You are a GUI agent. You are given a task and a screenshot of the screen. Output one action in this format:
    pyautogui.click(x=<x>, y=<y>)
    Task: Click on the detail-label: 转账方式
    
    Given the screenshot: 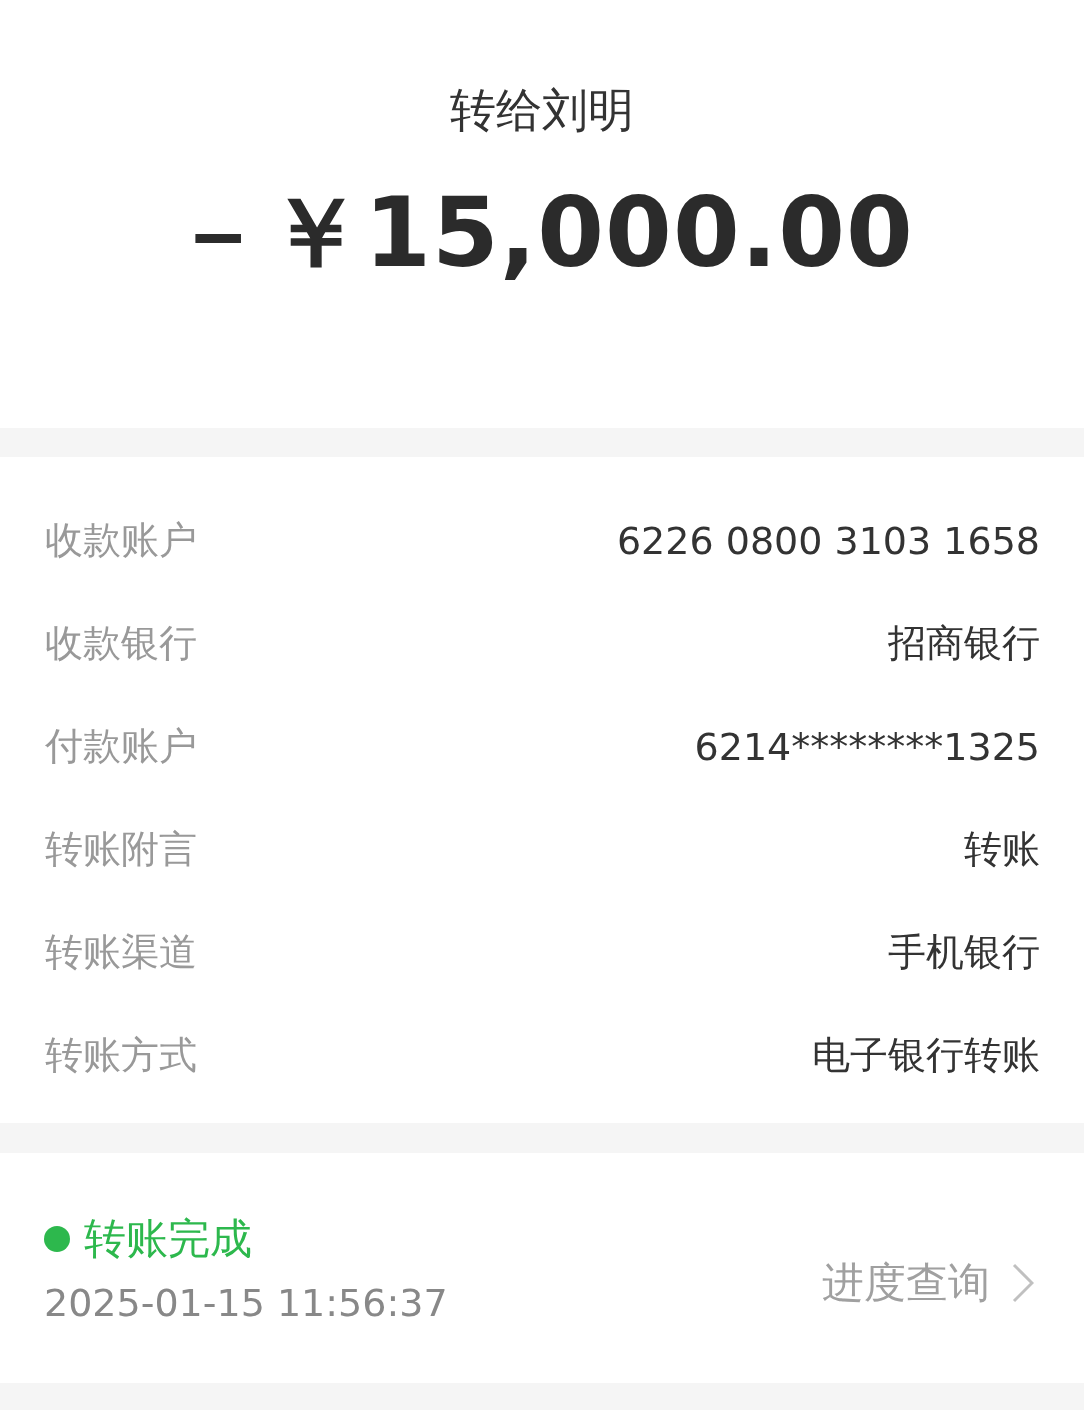 What is the action you would take?
    pyautogui.click(x=121, y=1055)
    